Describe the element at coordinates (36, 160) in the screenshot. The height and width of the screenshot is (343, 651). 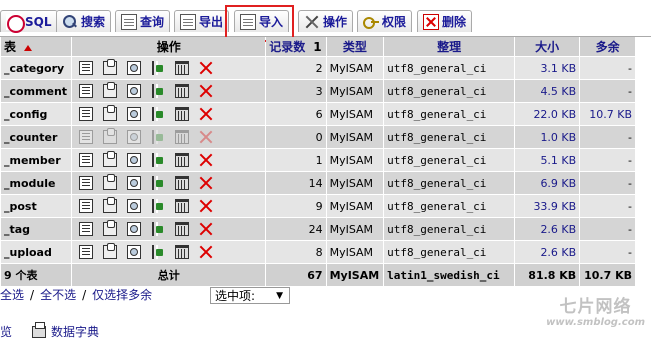
I see `table-name-link: _member` at that location.